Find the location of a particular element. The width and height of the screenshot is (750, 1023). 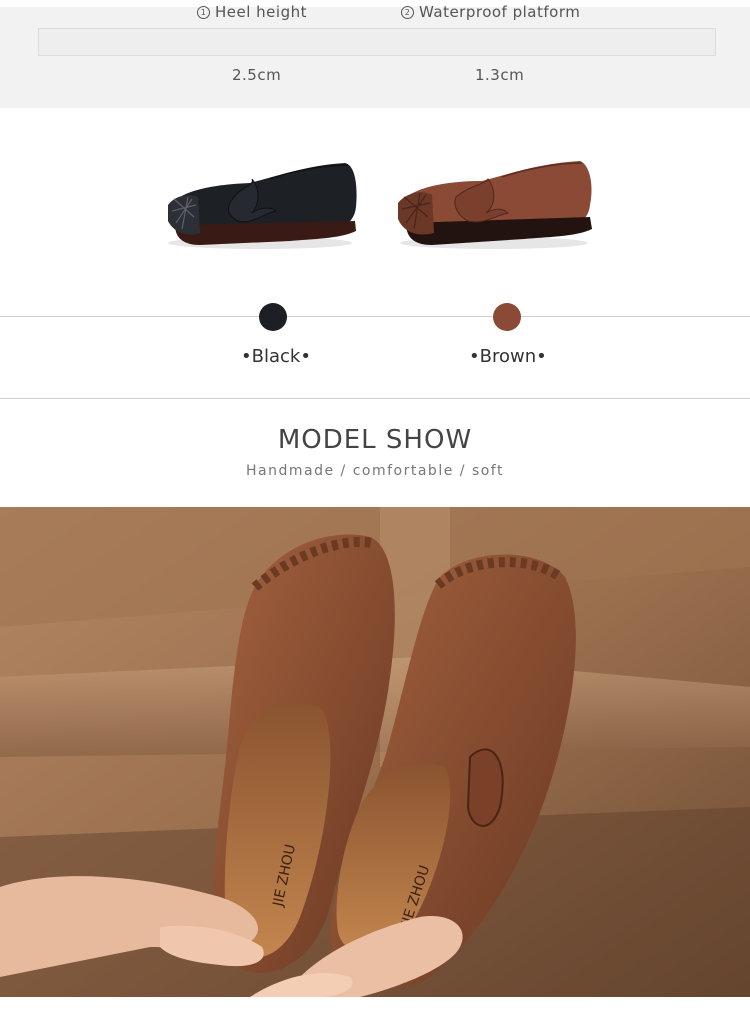

number-one-icon: 1 is located at coordinates (203, 12).